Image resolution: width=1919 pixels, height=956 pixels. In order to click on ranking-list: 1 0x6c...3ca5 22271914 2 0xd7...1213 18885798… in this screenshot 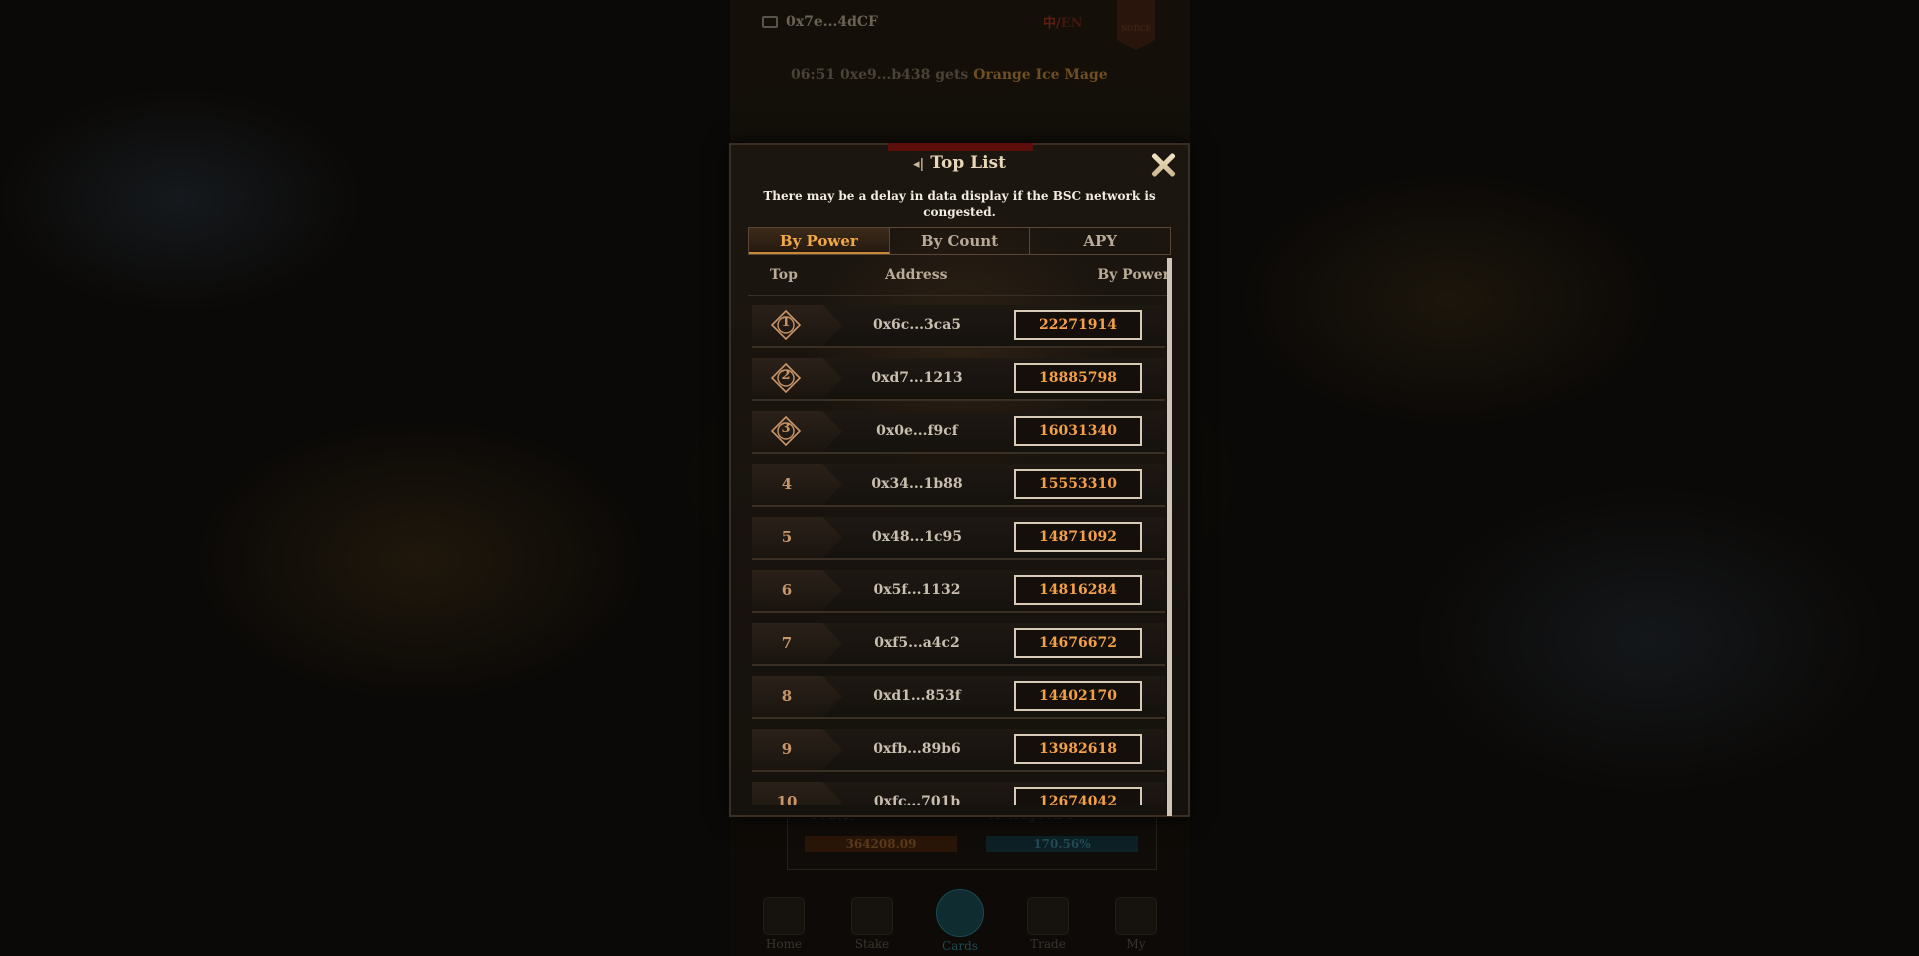, I will do `click(958, 555)`.